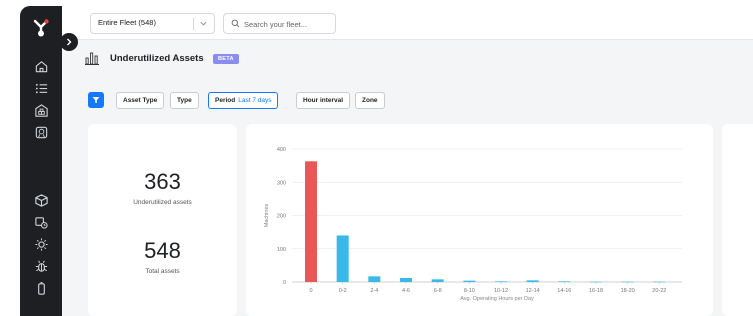  Describe the element at coordinates (628, 291) in the screenshot. I see `x-tick-label: 18-20` at that location.